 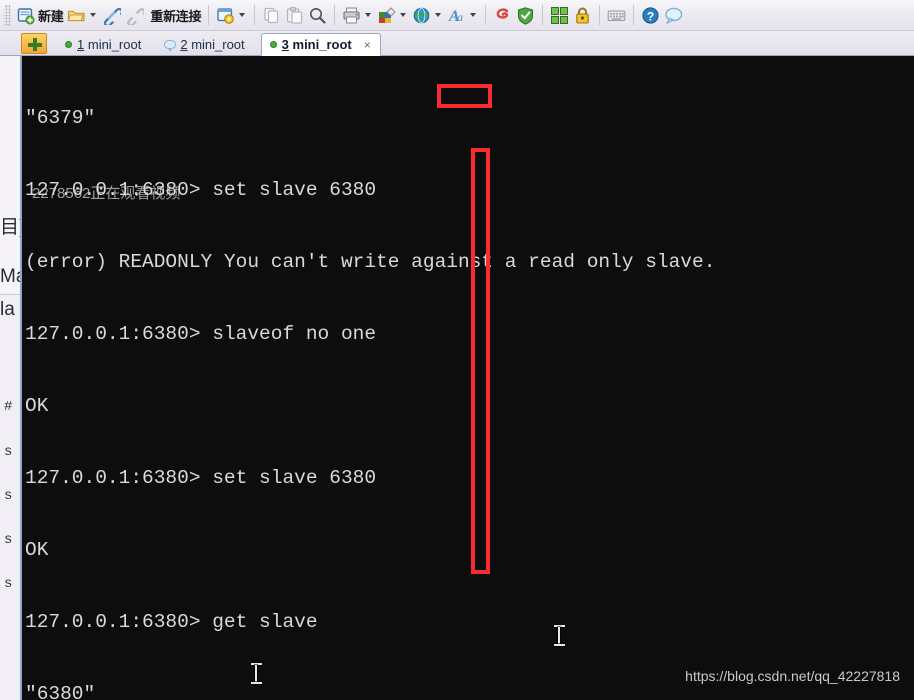 What do you see at coordinates (351, 15) in the screenshot?
I see `printer-icon` at bounding box center [351, 15].